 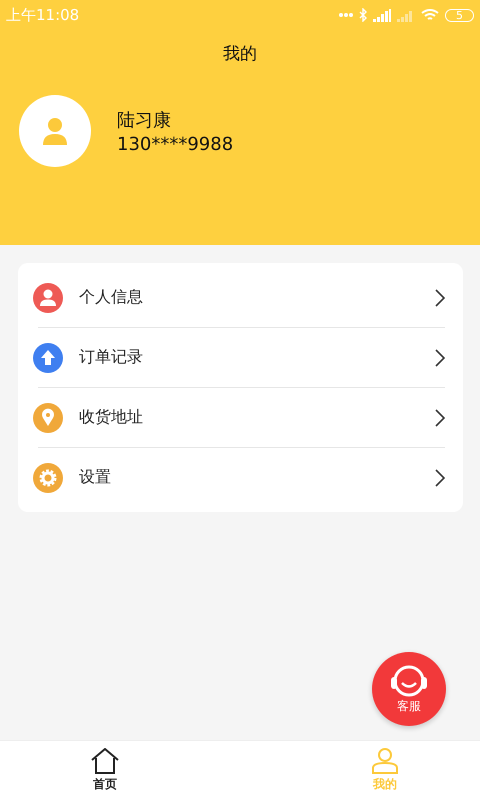 What do you see at coordinates (385, 761) in the screenshot?
I see `person-icon` at bounding box center [385, 761].